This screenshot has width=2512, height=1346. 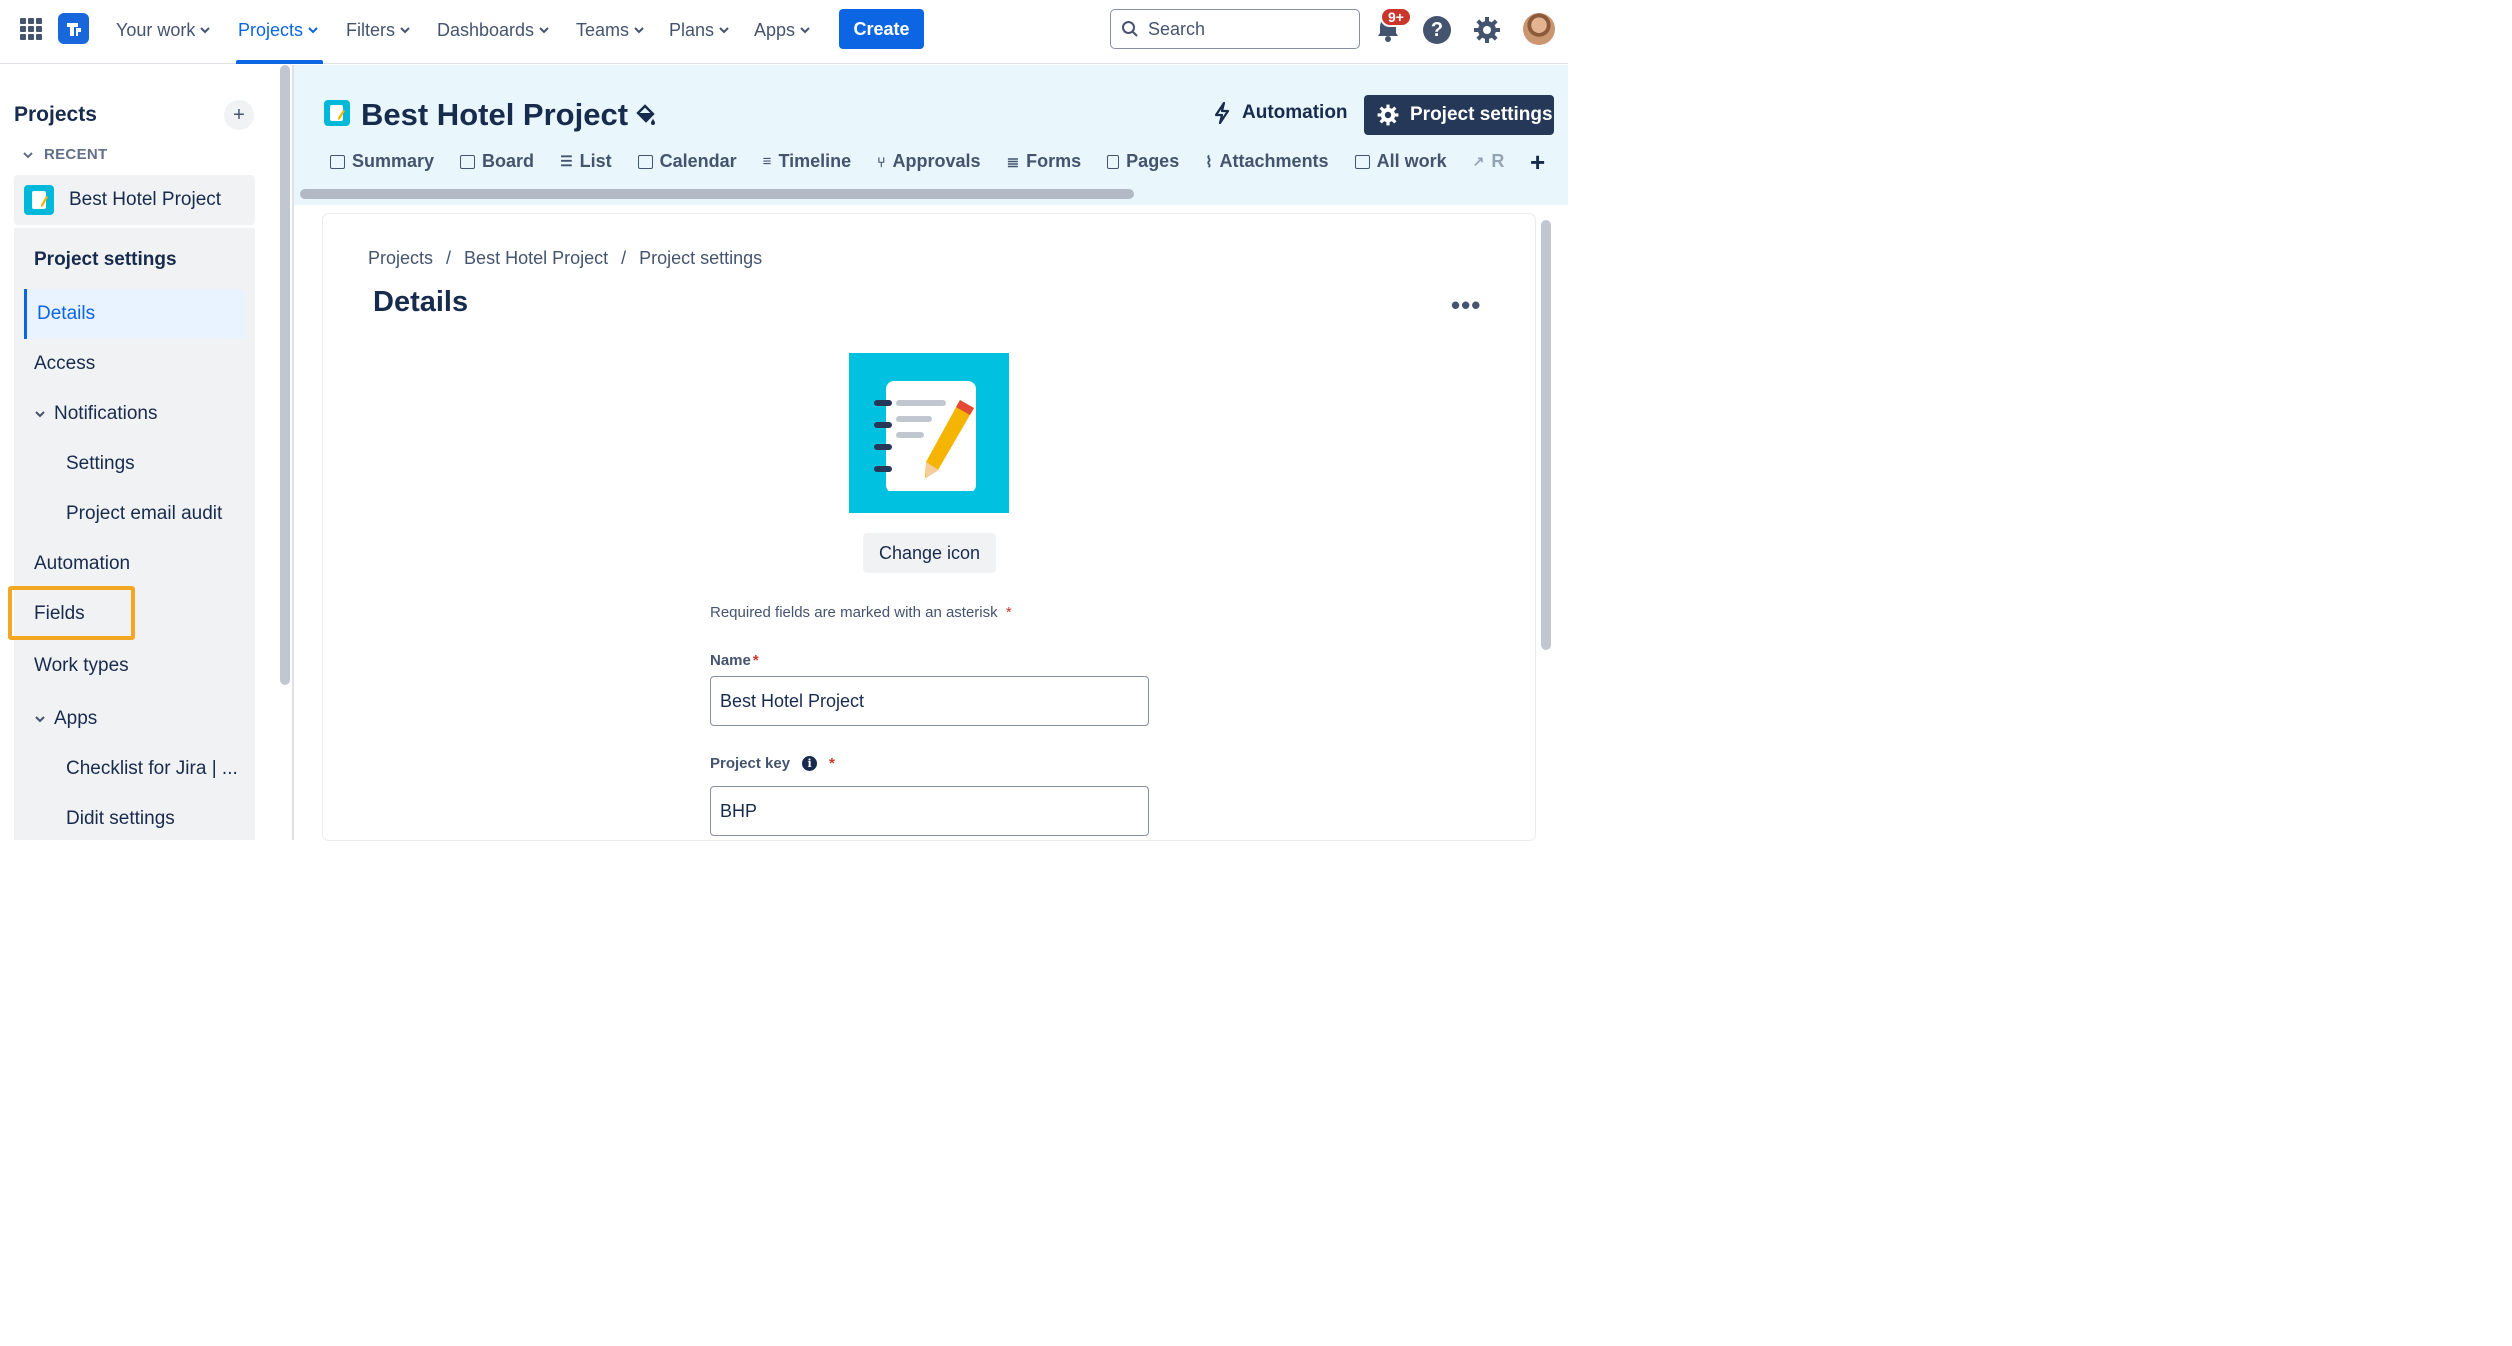 I want to click on project-settings-heading: Project settings, so click(x=105, y=259).